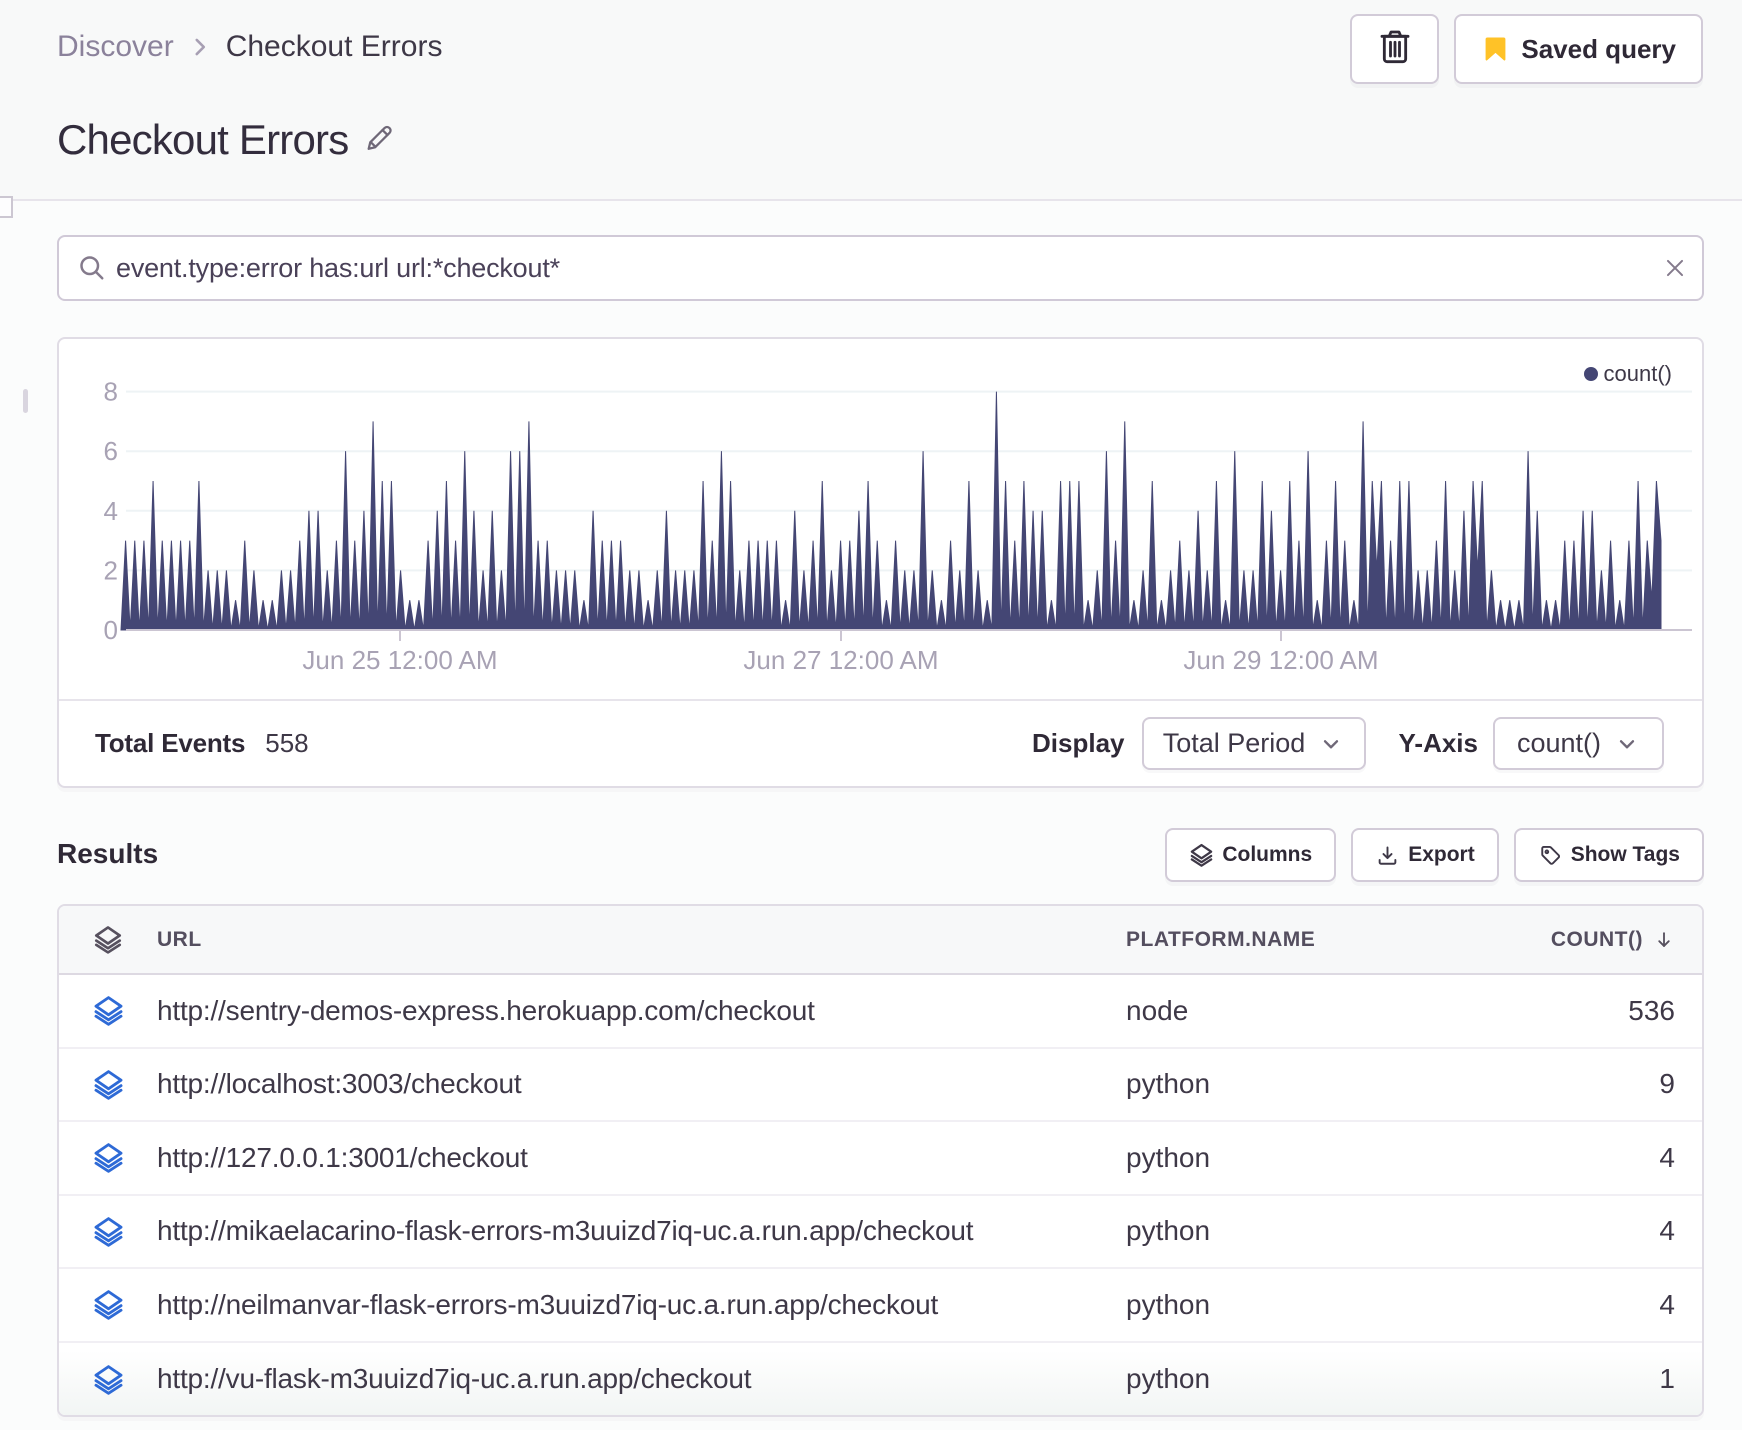  What do you see at coordinates (108, 939) in the screenshot?
I see `stack-icon` at bounding box center [108, 939].